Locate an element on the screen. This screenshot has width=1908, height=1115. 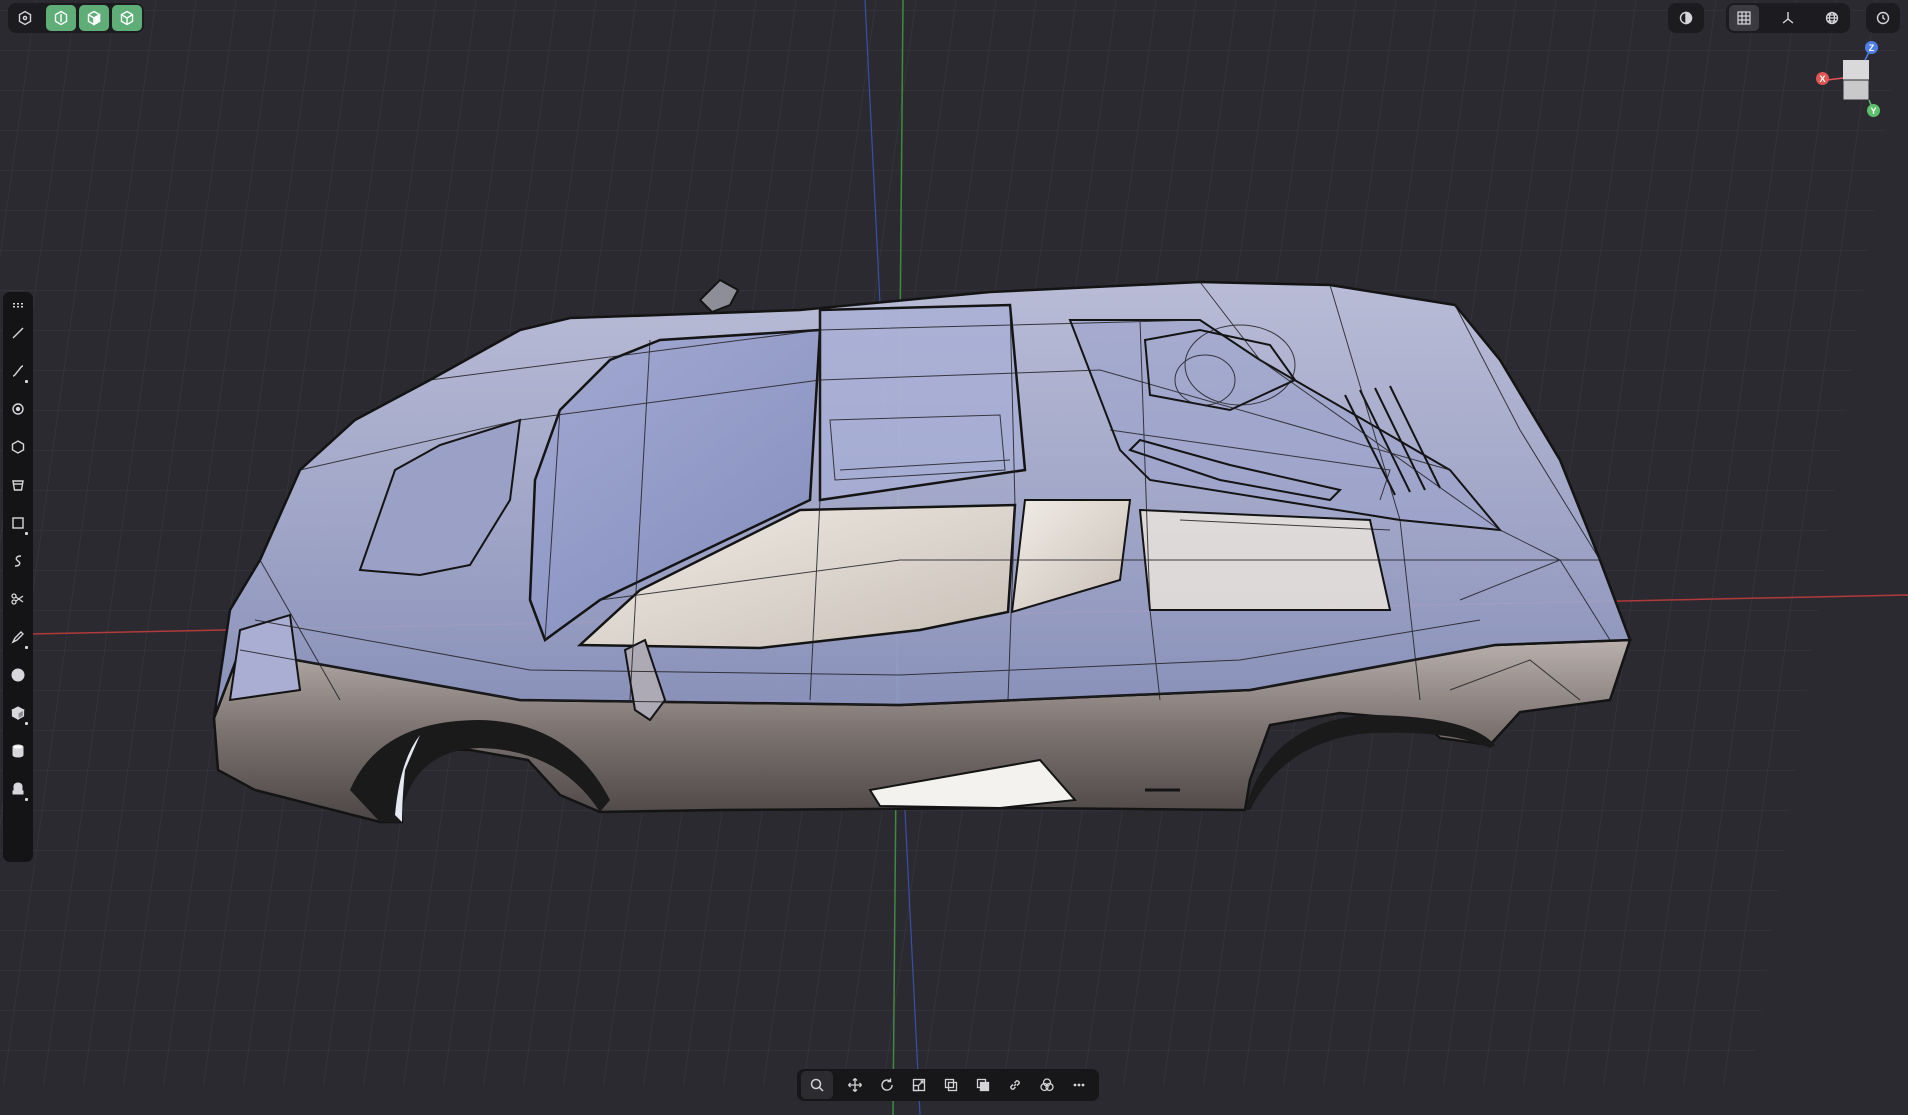
globe-button is located at coordinates (1832, 18).